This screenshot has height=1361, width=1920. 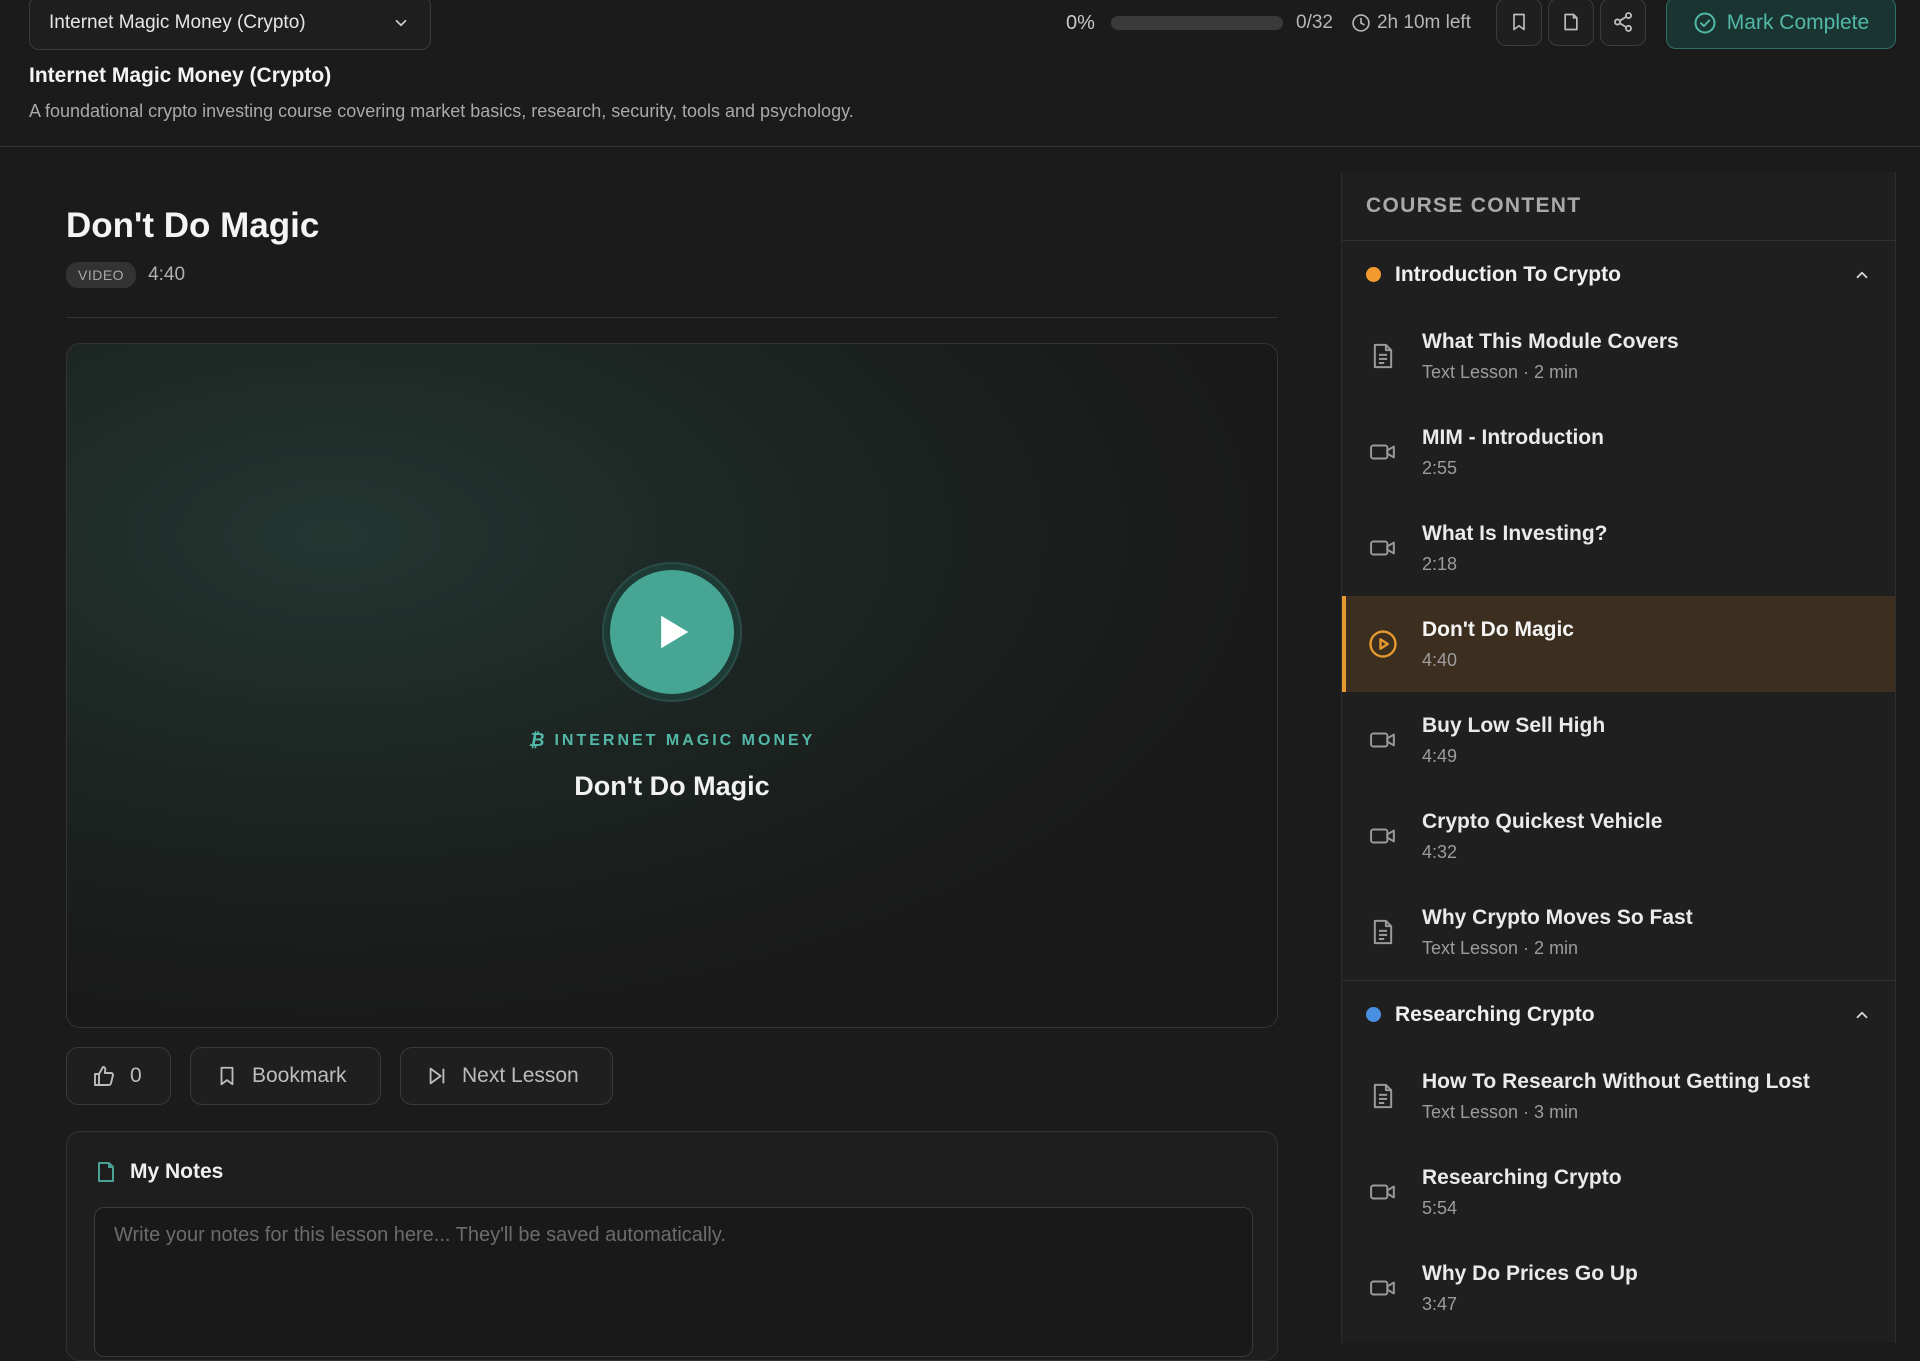 What do you see at coordinates (1080, 22) in the screenshot?
I see `progress-percent: 0%` at bounding box center [1080, 22].